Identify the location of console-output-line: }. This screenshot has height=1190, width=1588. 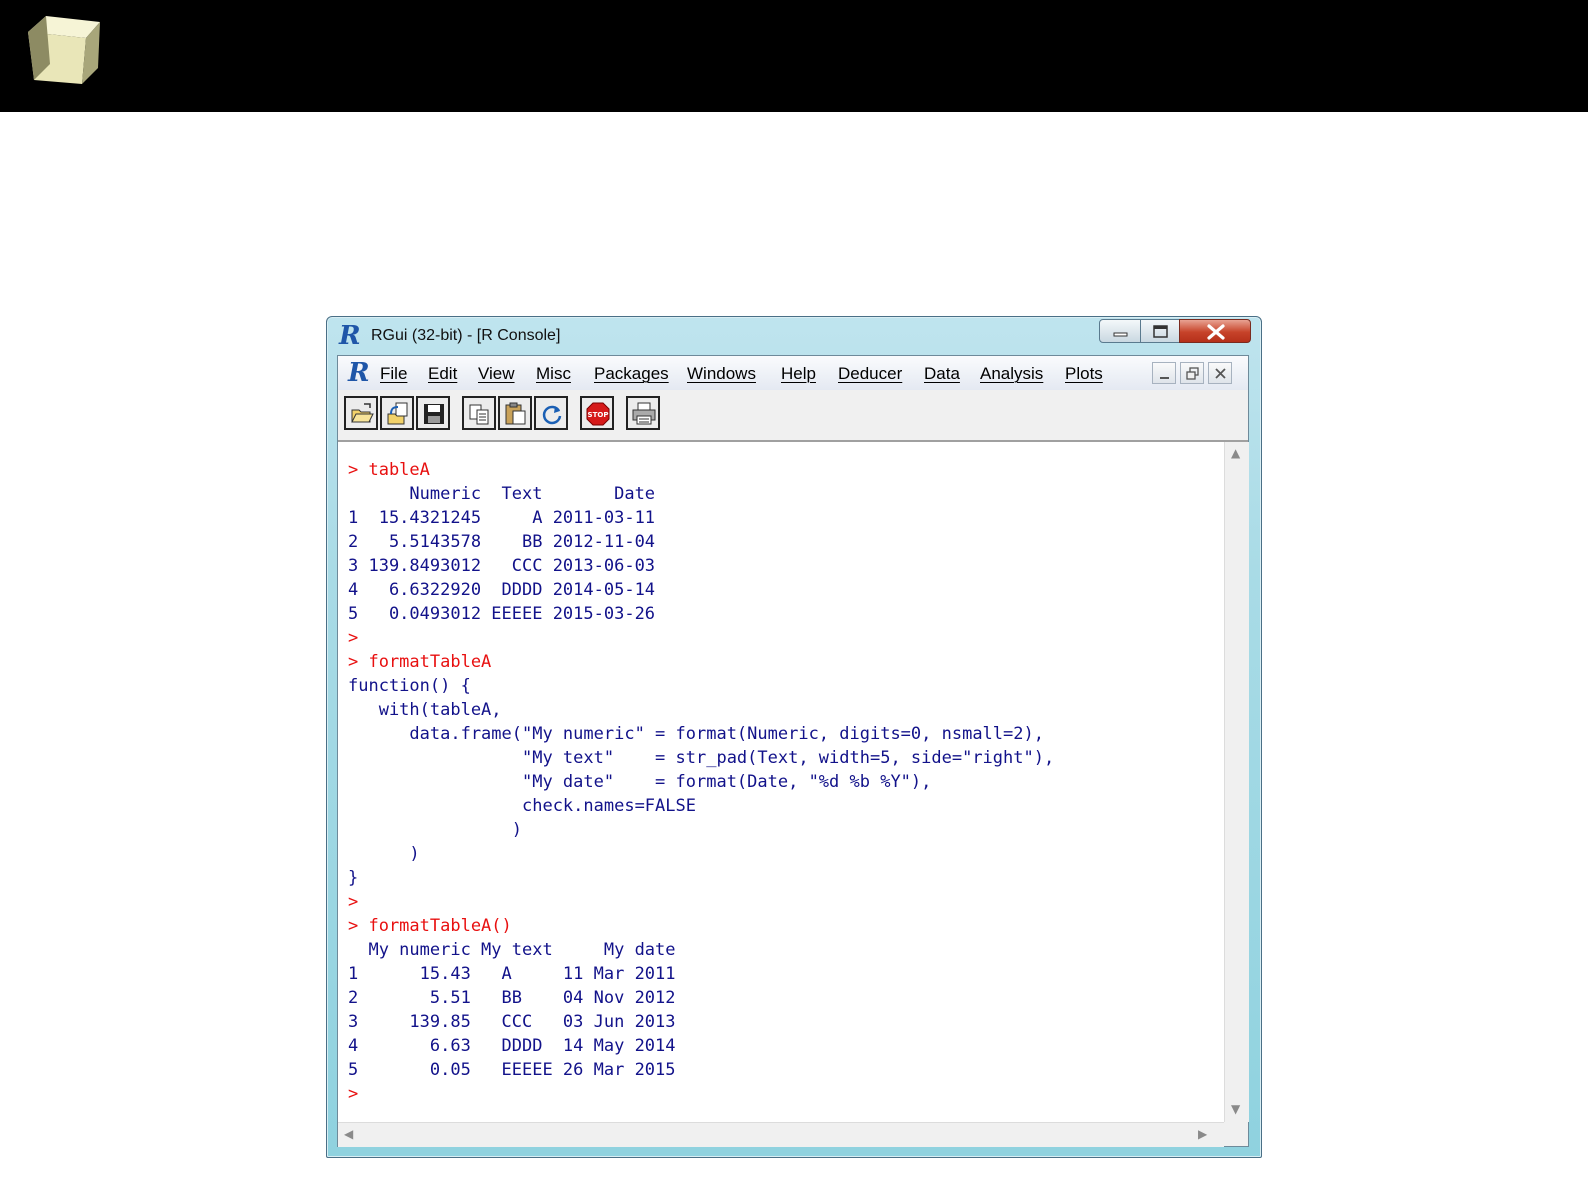
(353, 878).